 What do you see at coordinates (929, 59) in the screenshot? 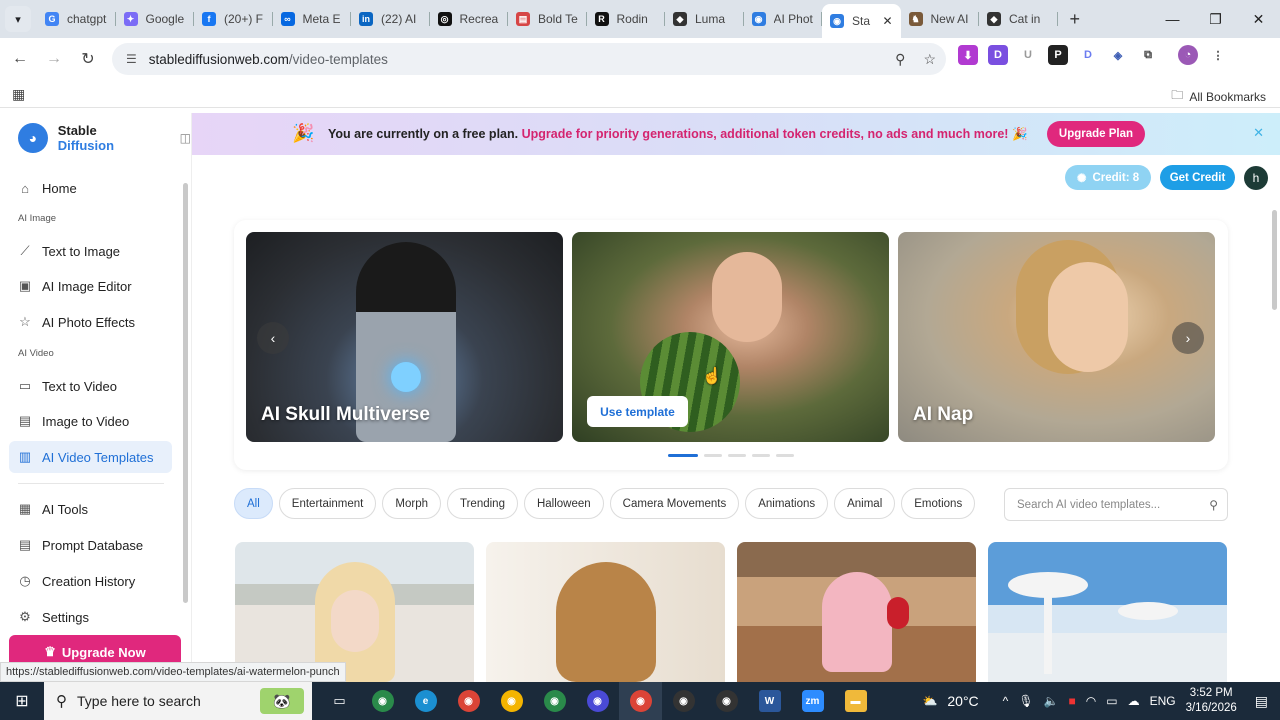
I see `bookmark-star-icon: ☆` at bounding box center [929, 59].